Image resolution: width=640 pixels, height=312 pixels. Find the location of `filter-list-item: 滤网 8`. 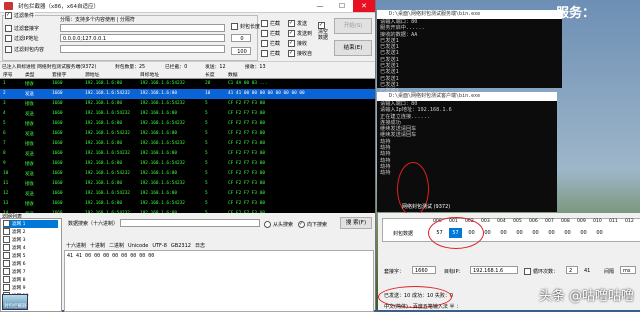

filter-list-item: 滤网 8 is located at coordinates (14, 280).